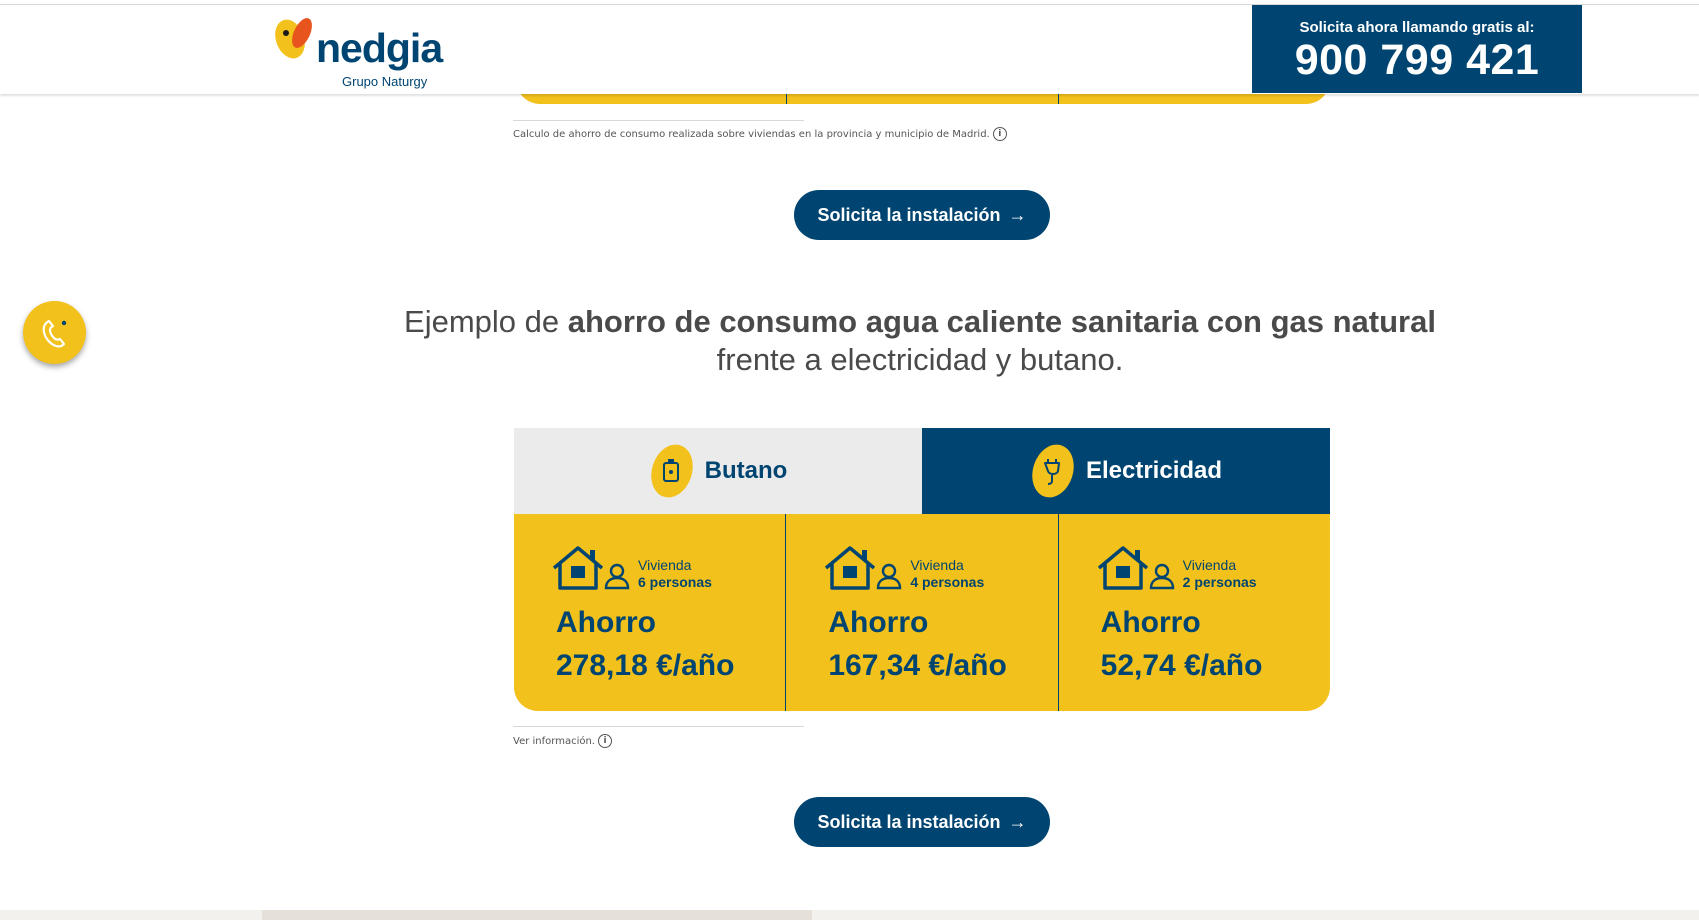 This screenshot has width=1699, height=920. I want to click on household-people: 4 personas, so click(947, 582).